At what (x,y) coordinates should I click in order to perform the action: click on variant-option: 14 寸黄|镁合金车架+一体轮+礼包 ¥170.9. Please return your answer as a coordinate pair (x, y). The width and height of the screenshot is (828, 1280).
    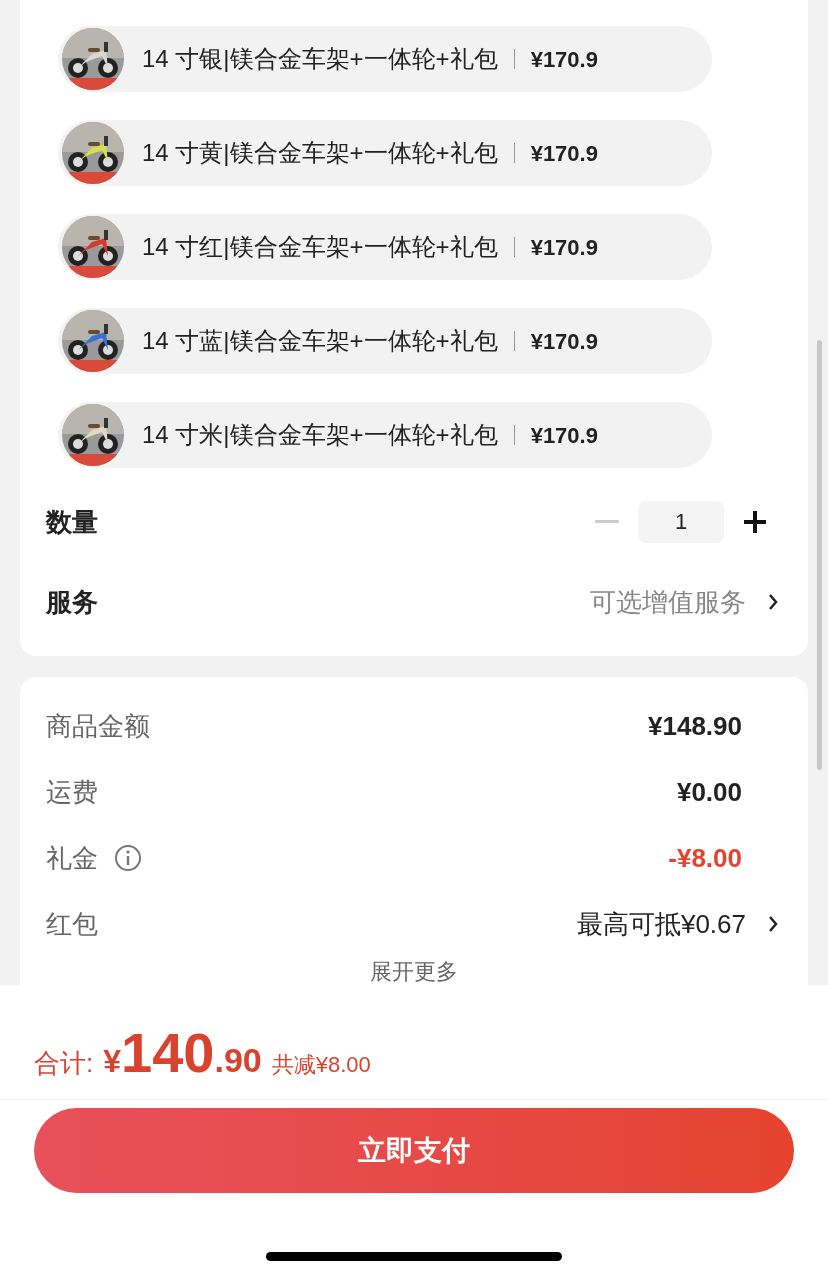
    Looking at the image, I should click on (385, 153).